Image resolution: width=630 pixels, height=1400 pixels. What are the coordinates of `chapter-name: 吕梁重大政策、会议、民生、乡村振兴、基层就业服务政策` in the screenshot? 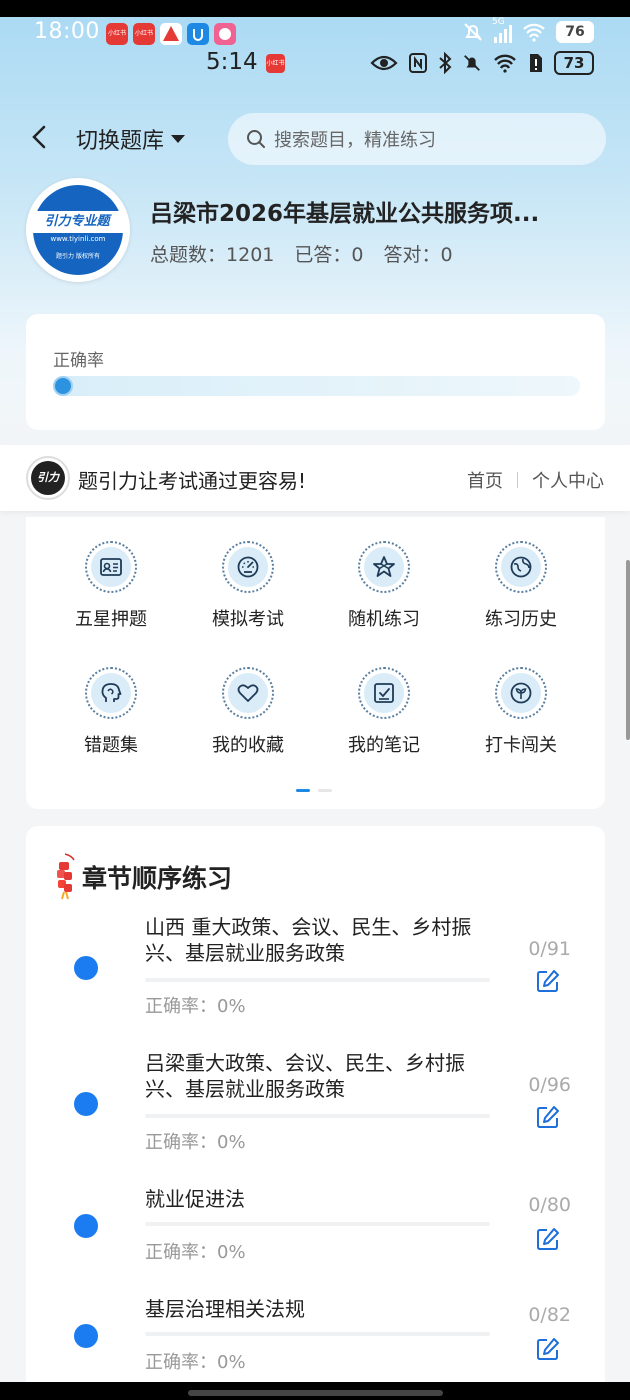 It's located at (305, 1076).